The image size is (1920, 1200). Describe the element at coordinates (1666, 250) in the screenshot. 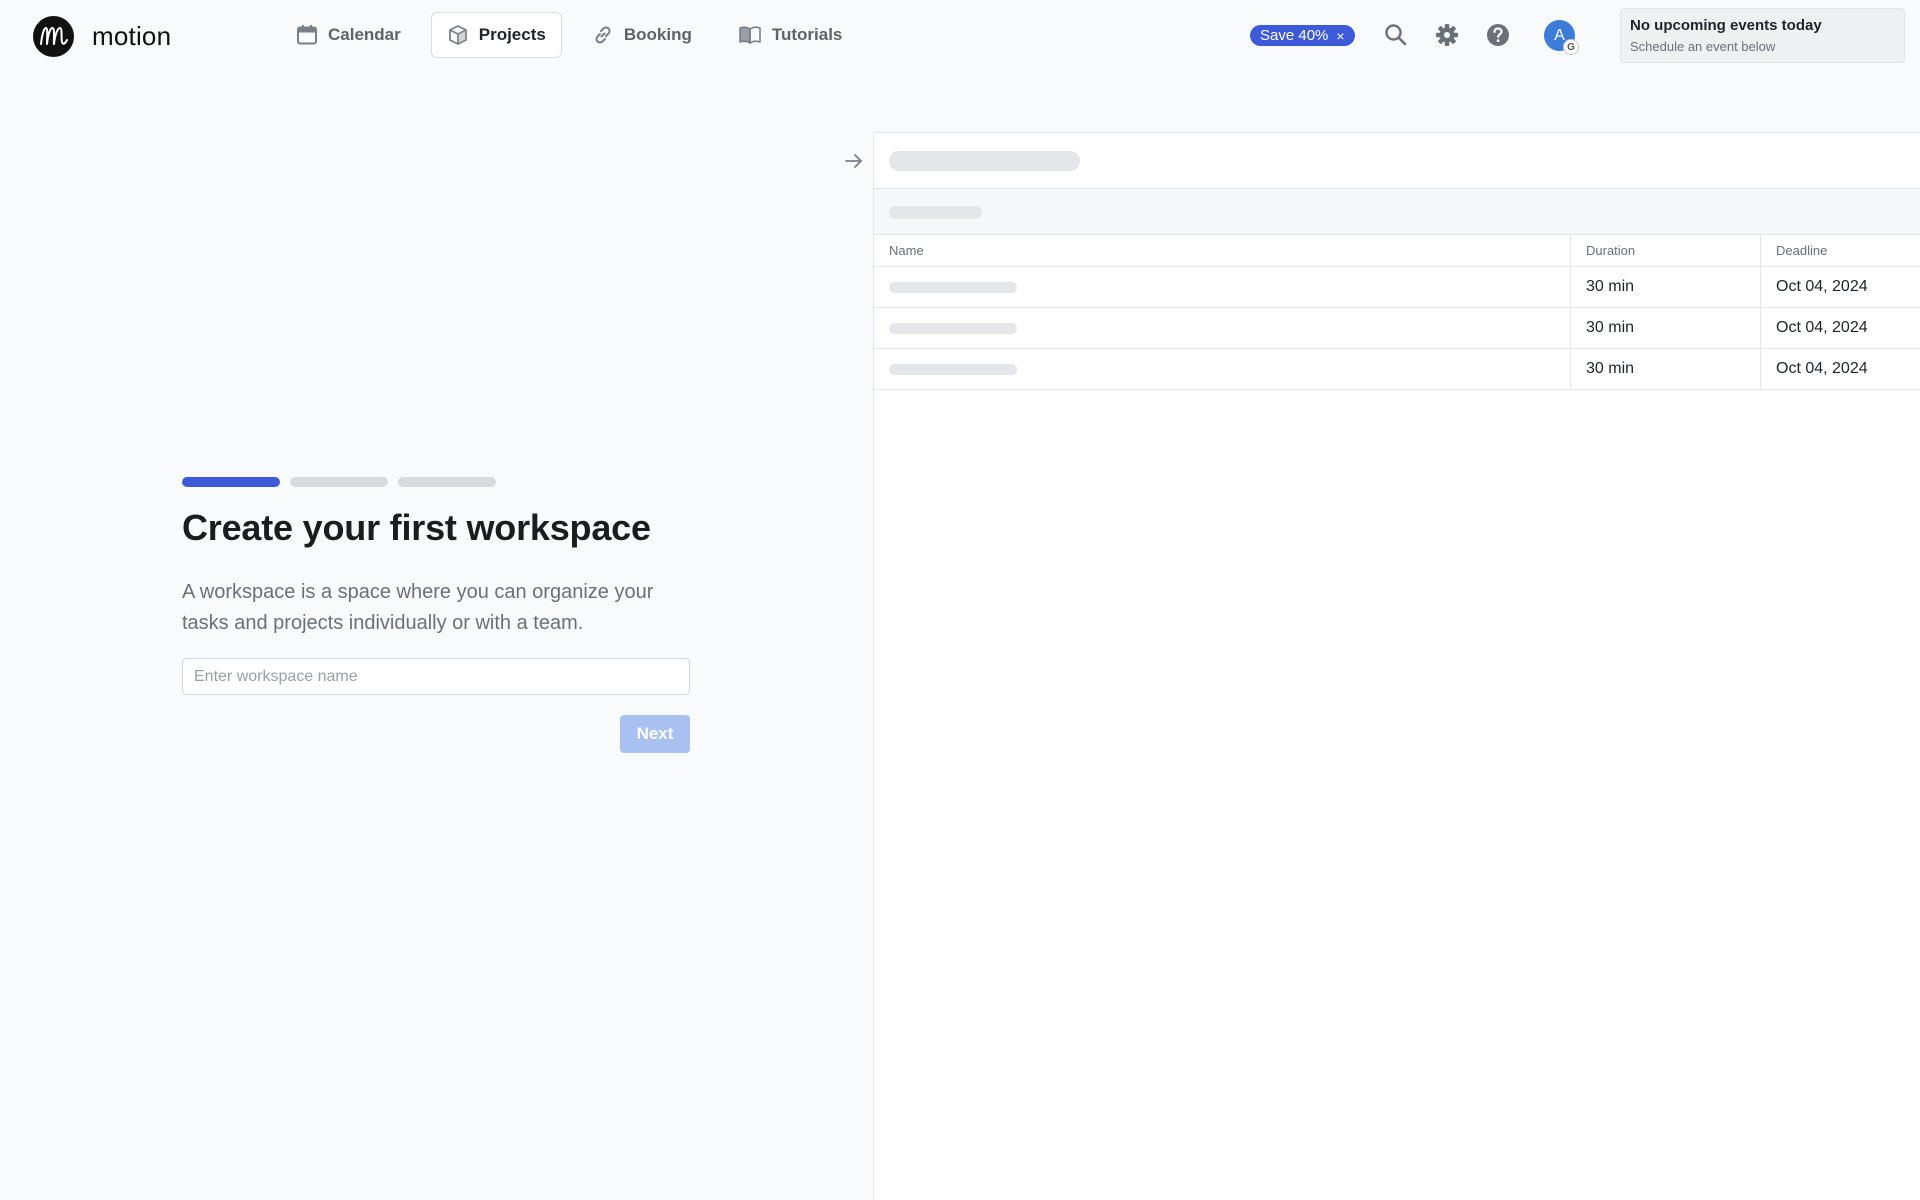

I see `column-header-duration: Duration` at that location.